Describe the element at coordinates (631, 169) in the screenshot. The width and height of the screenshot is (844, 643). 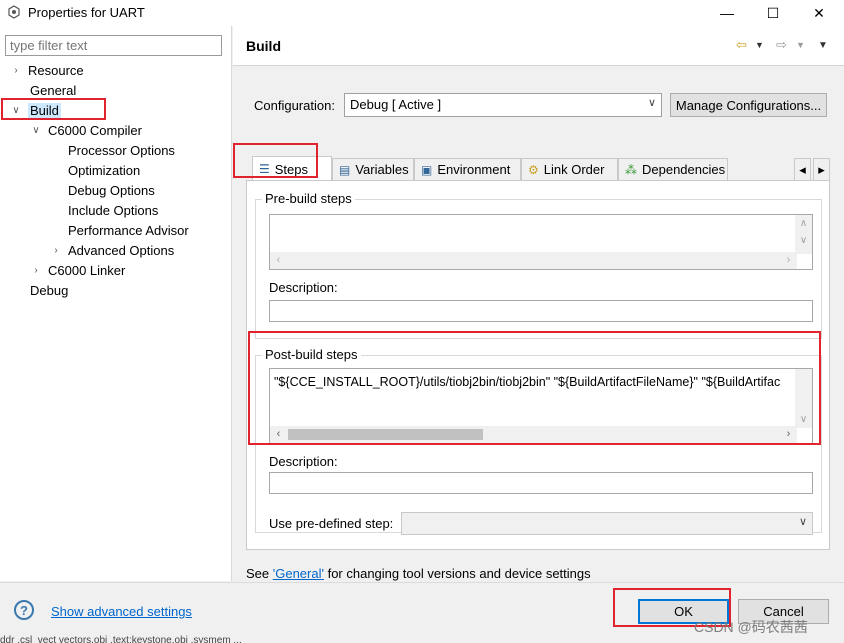
I see `dependencies-icon: ⁂` at that location.